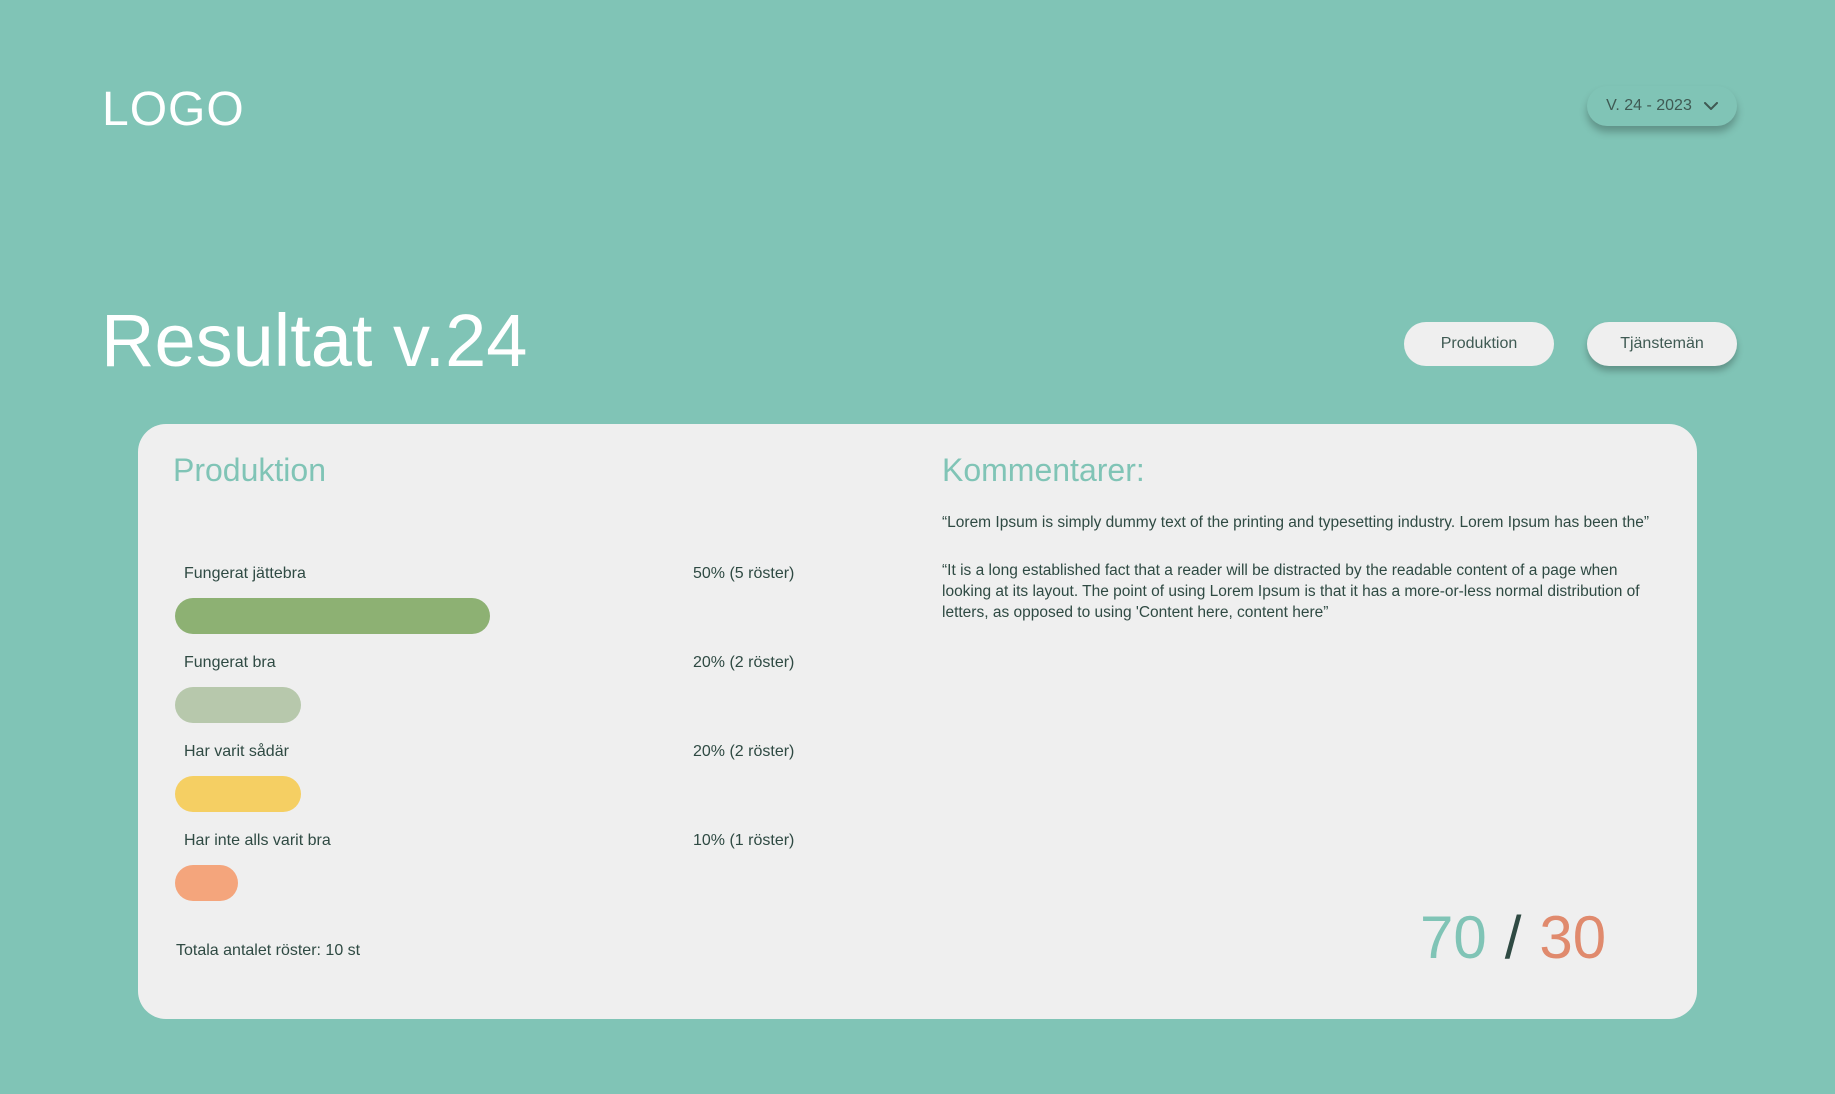  Describe the element at coordinates (249, 470) in the screenshot. I see `card-title: Produktion` at that location.